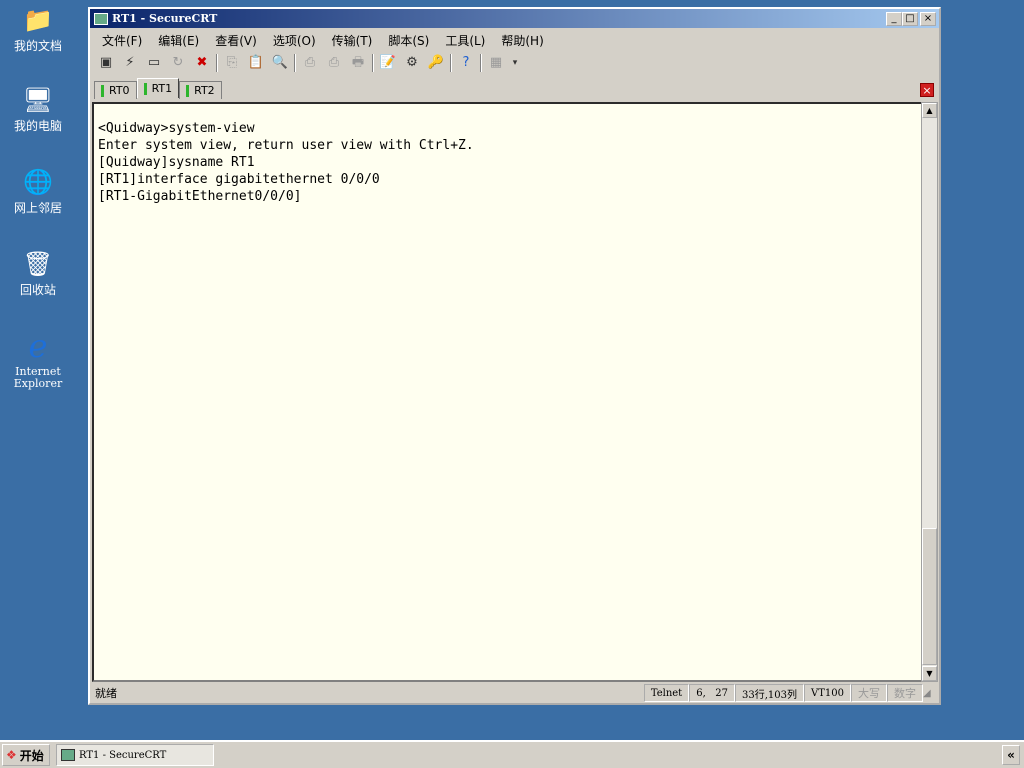  What do you see at coordinates (239, 179) in the screenshot?
I see `terminal-line: [RT1]interface gigabitethernet 0/0/0` at bounding box center [239, 179].